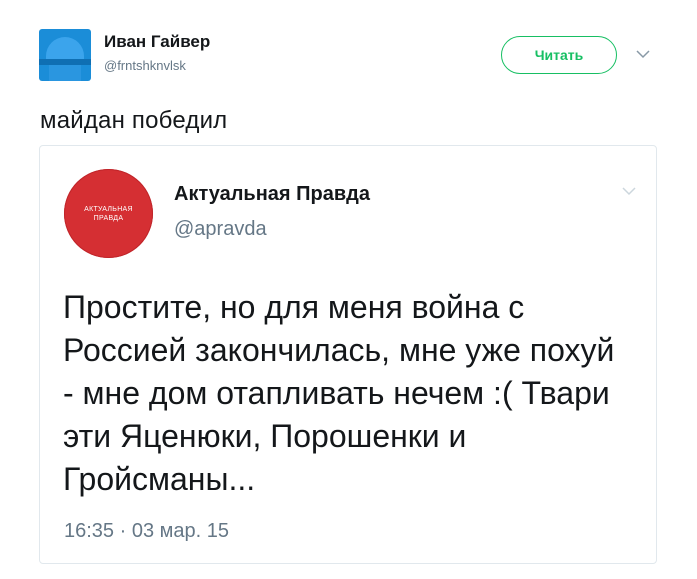 The image size is (697, 579). What do you see at coordinates (559, 55) in the screenshot?
I see `follow-button: Читать` at bounding box center [559, 55].